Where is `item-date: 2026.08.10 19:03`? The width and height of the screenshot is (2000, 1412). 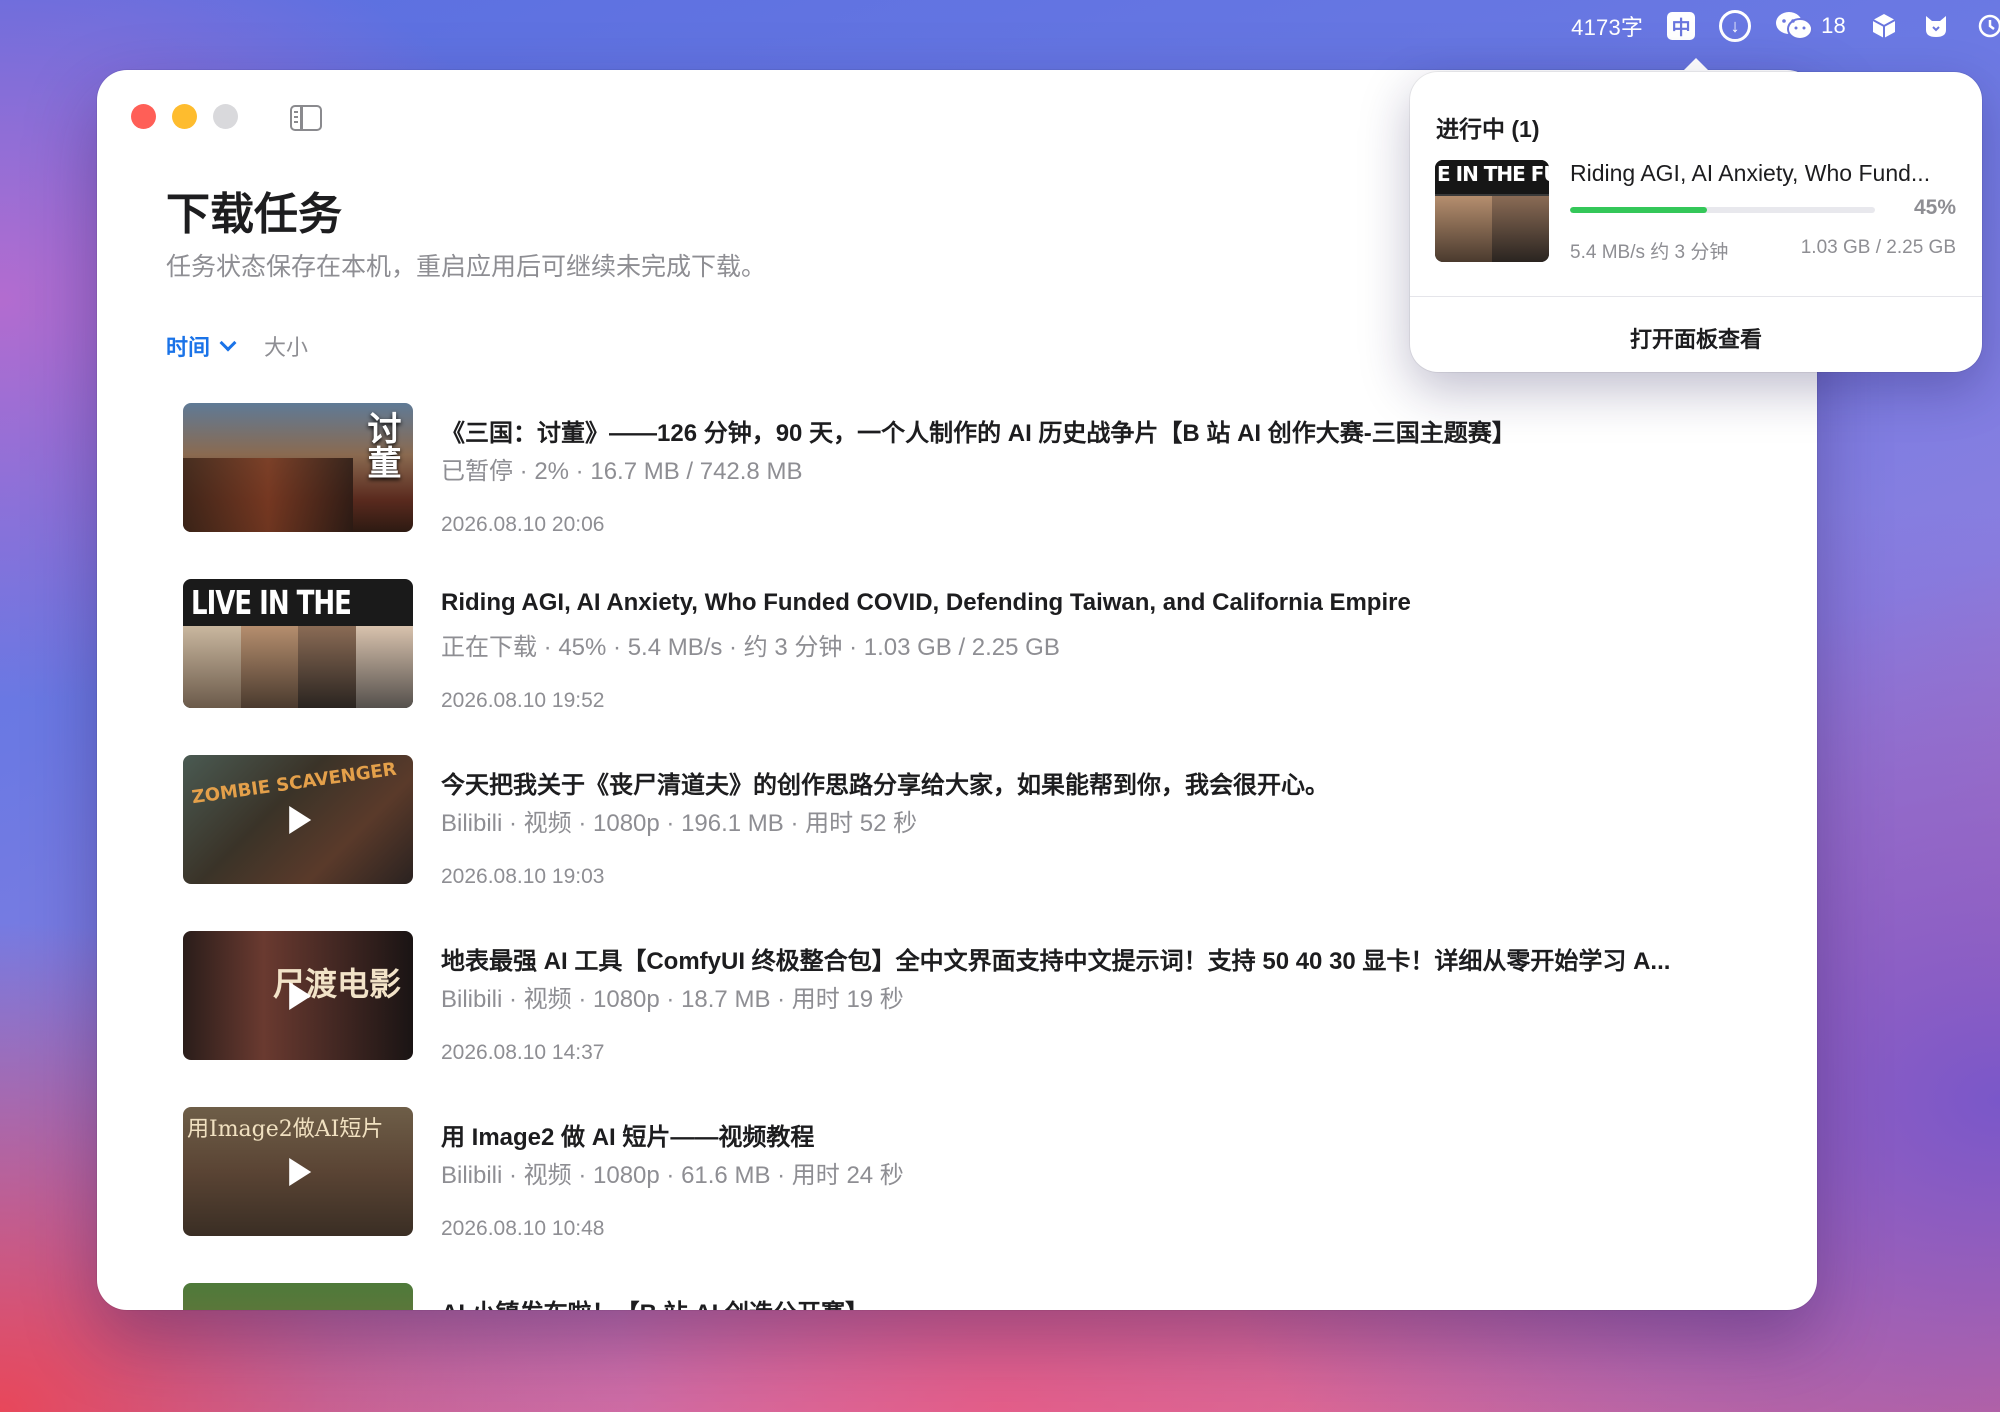
item-date: 2026.08.10 19:03 is located at coordinates (523, 876).